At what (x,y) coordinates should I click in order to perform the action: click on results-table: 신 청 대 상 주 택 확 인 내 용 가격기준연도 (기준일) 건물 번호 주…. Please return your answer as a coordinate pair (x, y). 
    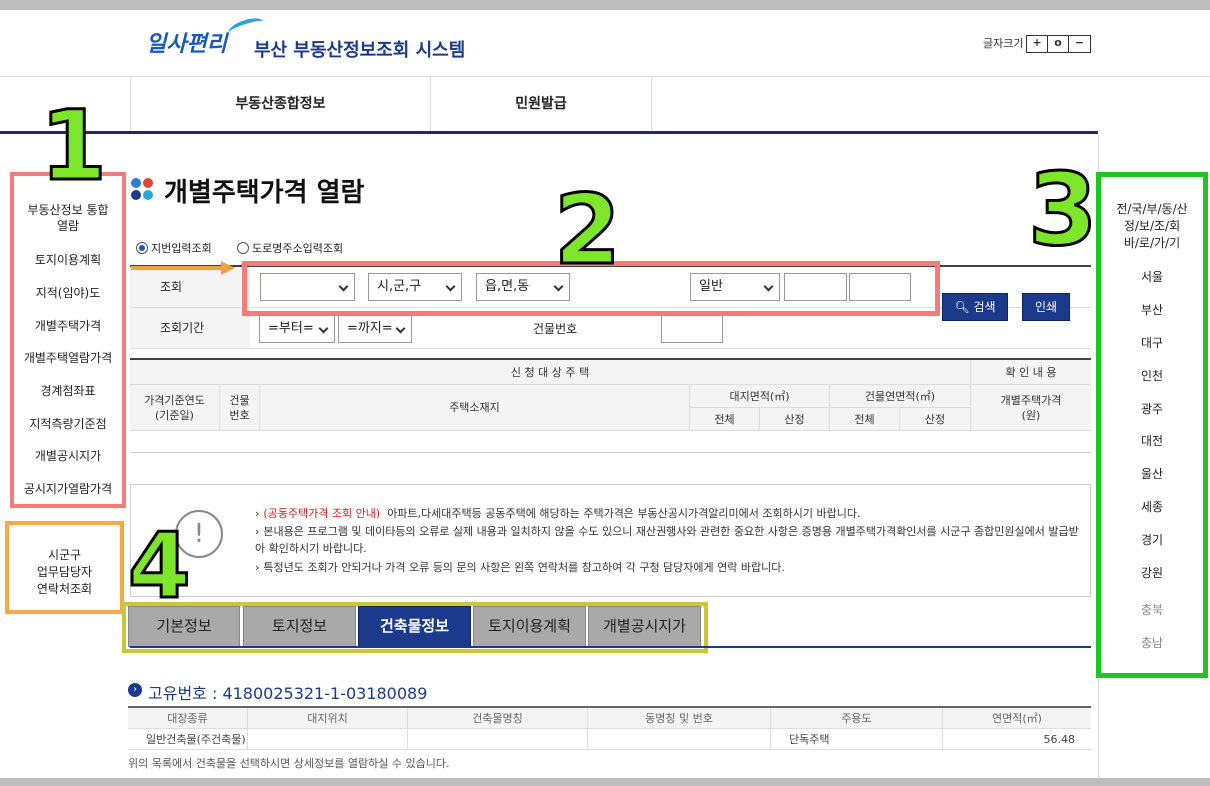
    Looking at the image, I should click on (610, 394).